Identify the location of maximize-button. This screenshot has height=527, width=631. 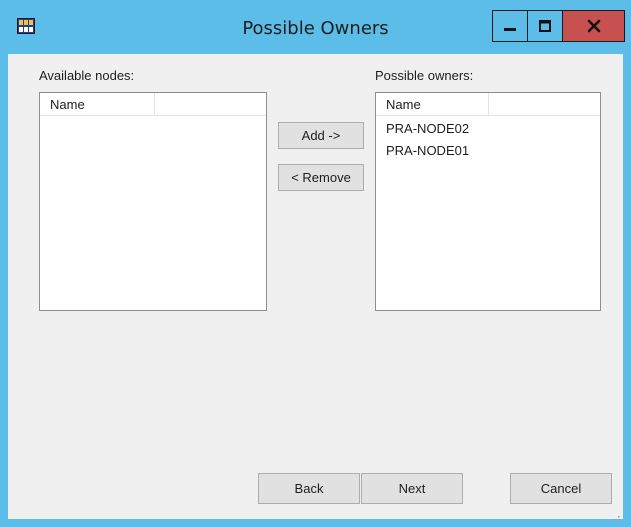
(545, 26).